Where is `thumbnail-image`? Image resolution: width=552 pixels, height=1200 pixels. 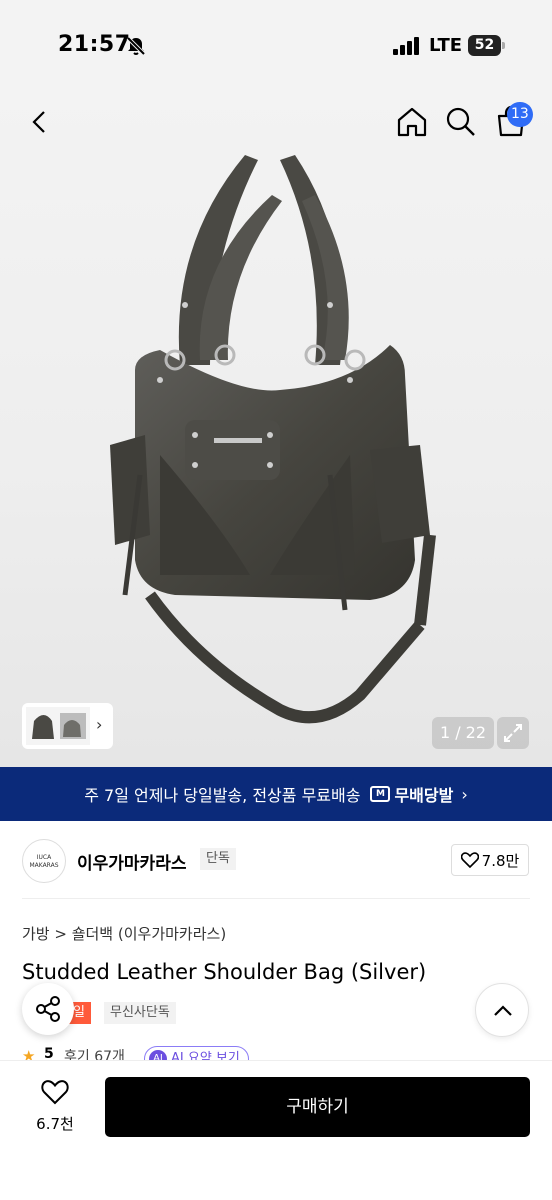
thumbnail-image is located at coordinates (58, 726).